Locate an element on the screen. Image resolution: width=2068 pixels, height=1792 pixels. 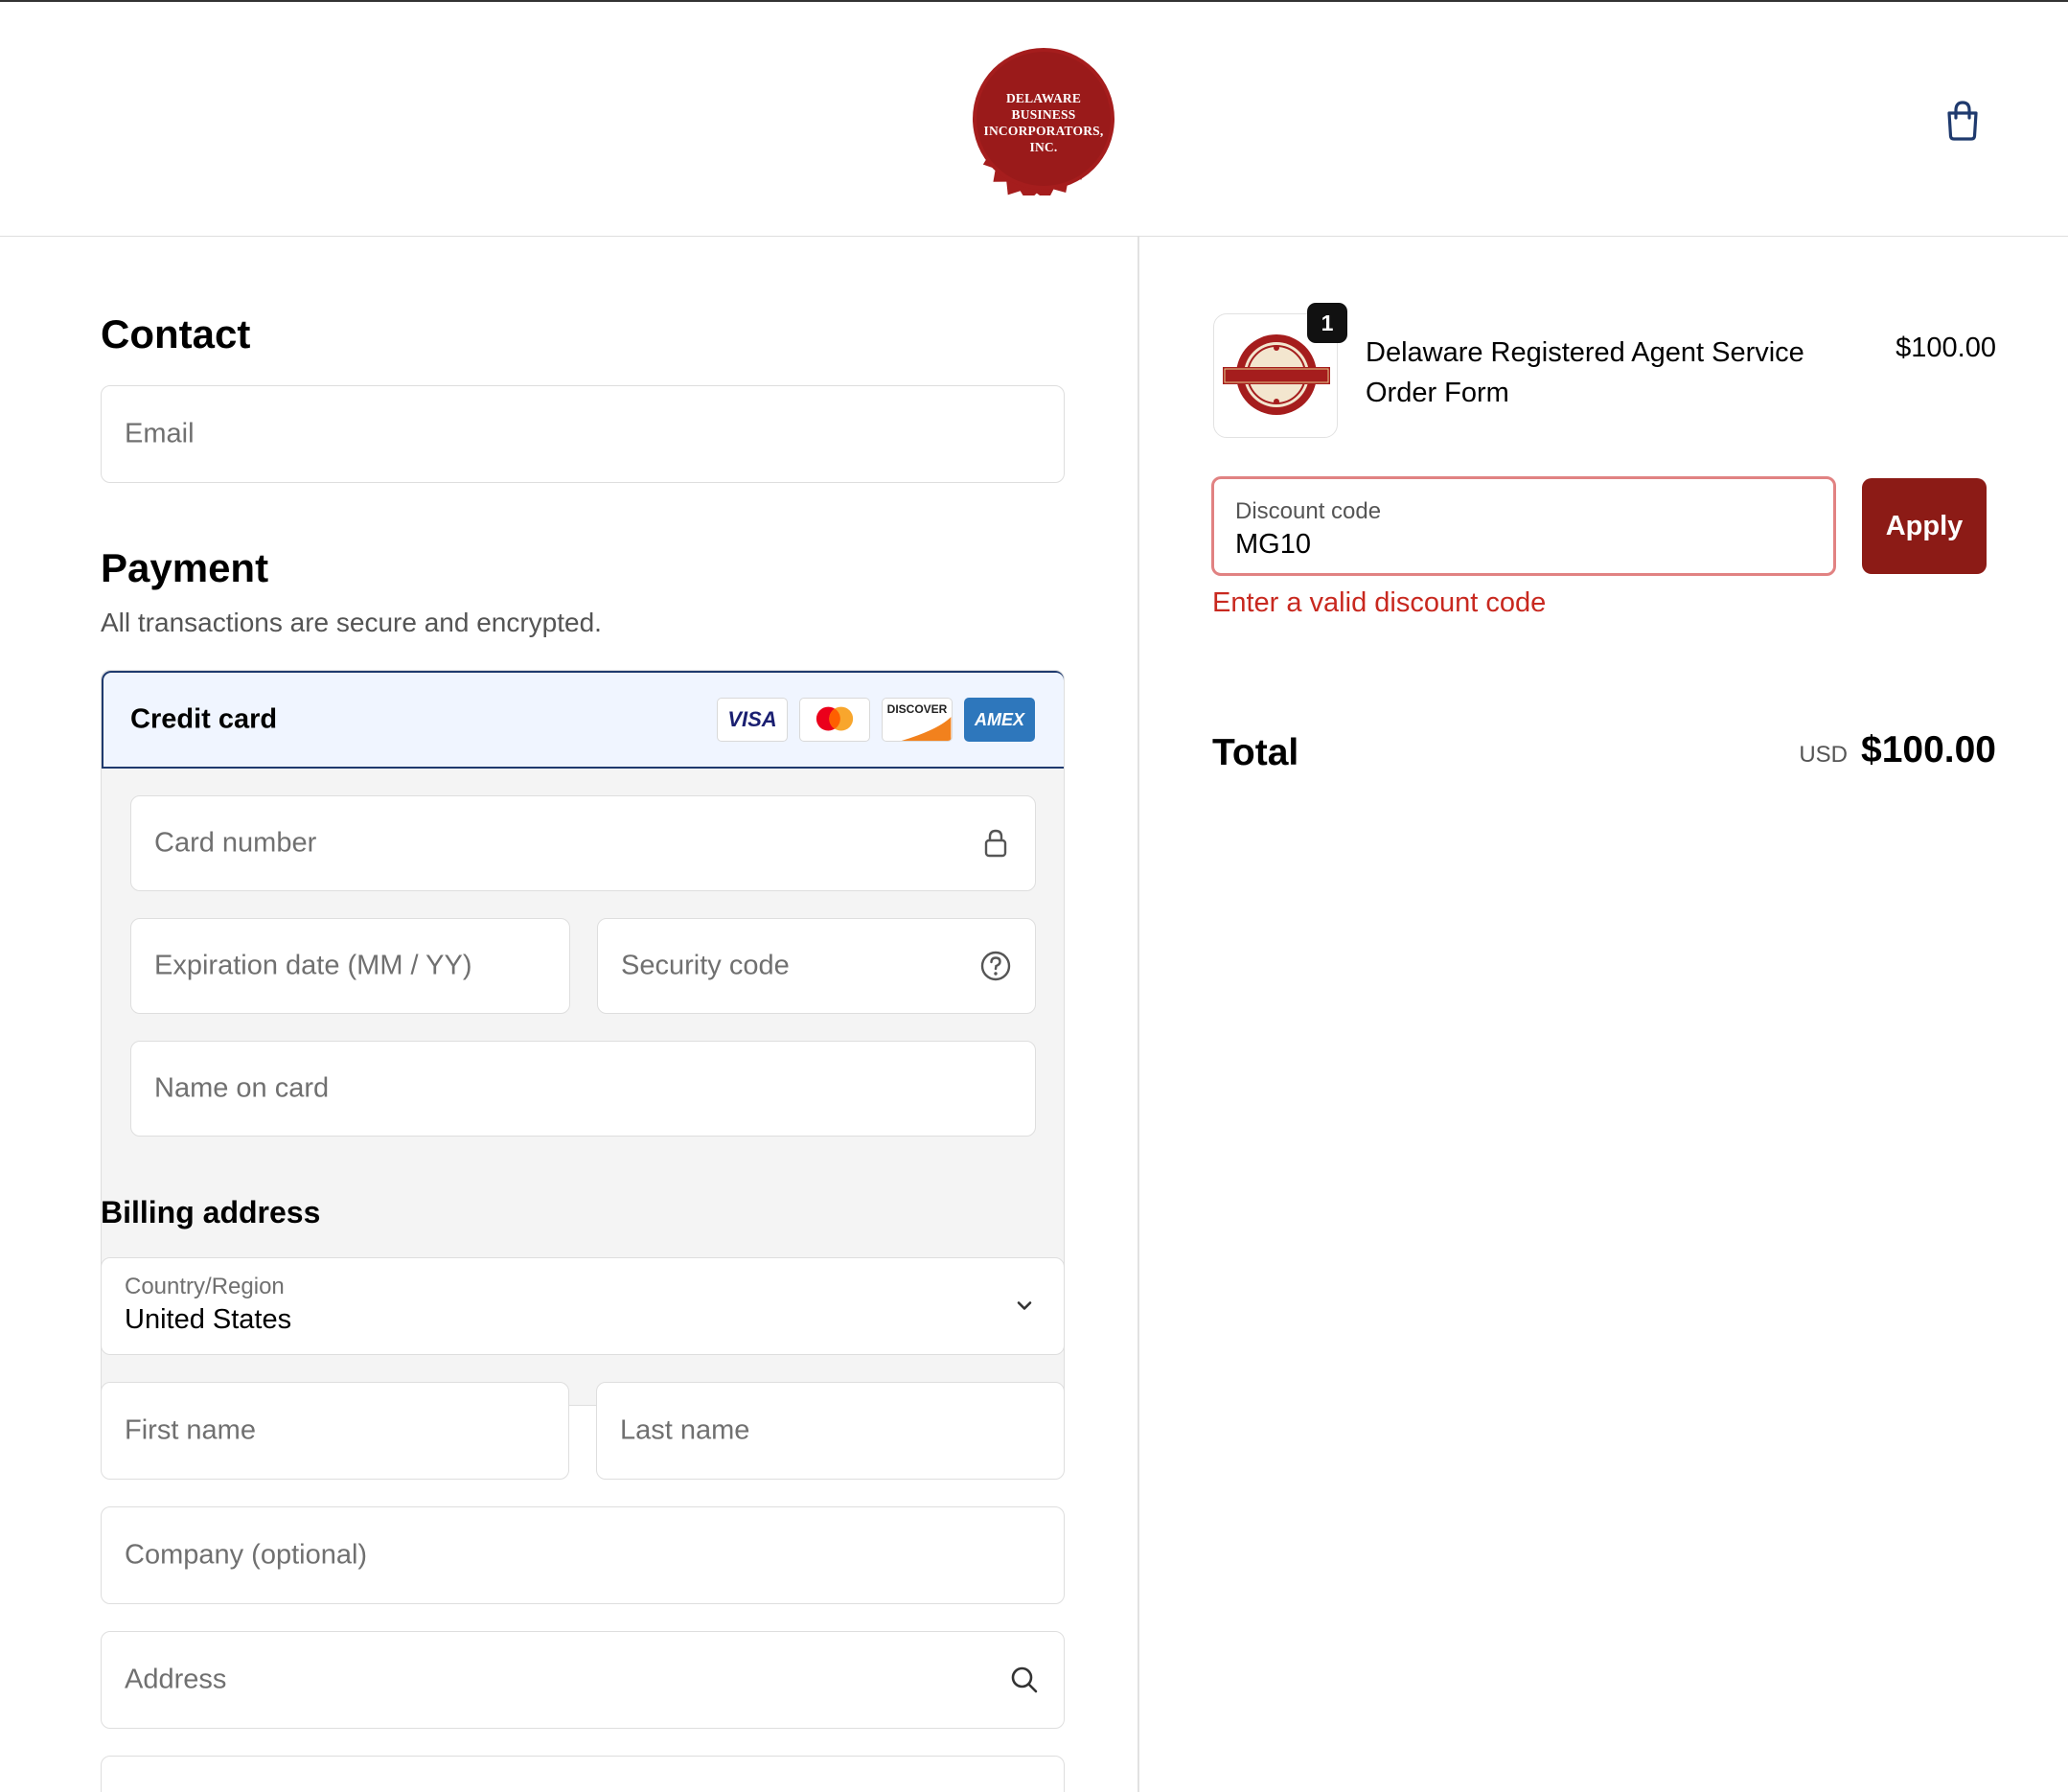
security-code-field: Security code is located at coordinates (816, 966).